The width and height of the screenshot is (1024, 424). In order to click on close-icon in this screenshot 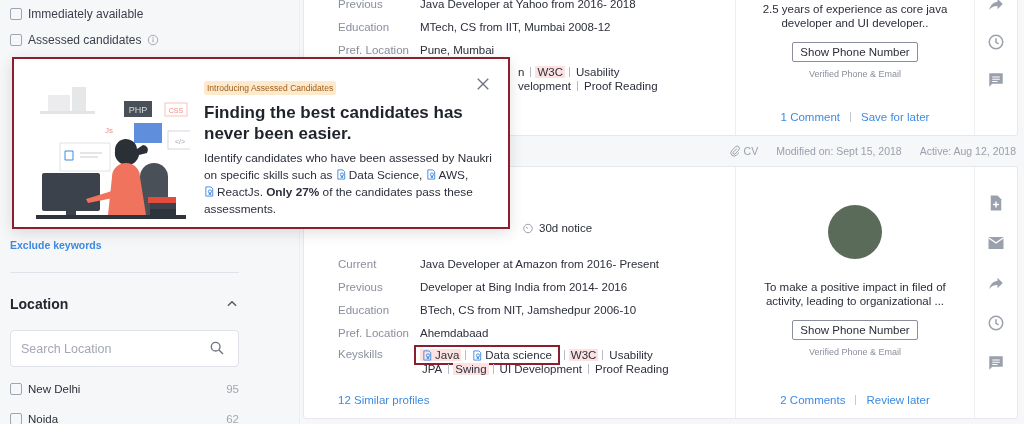, I will do `click(483, 84)`.